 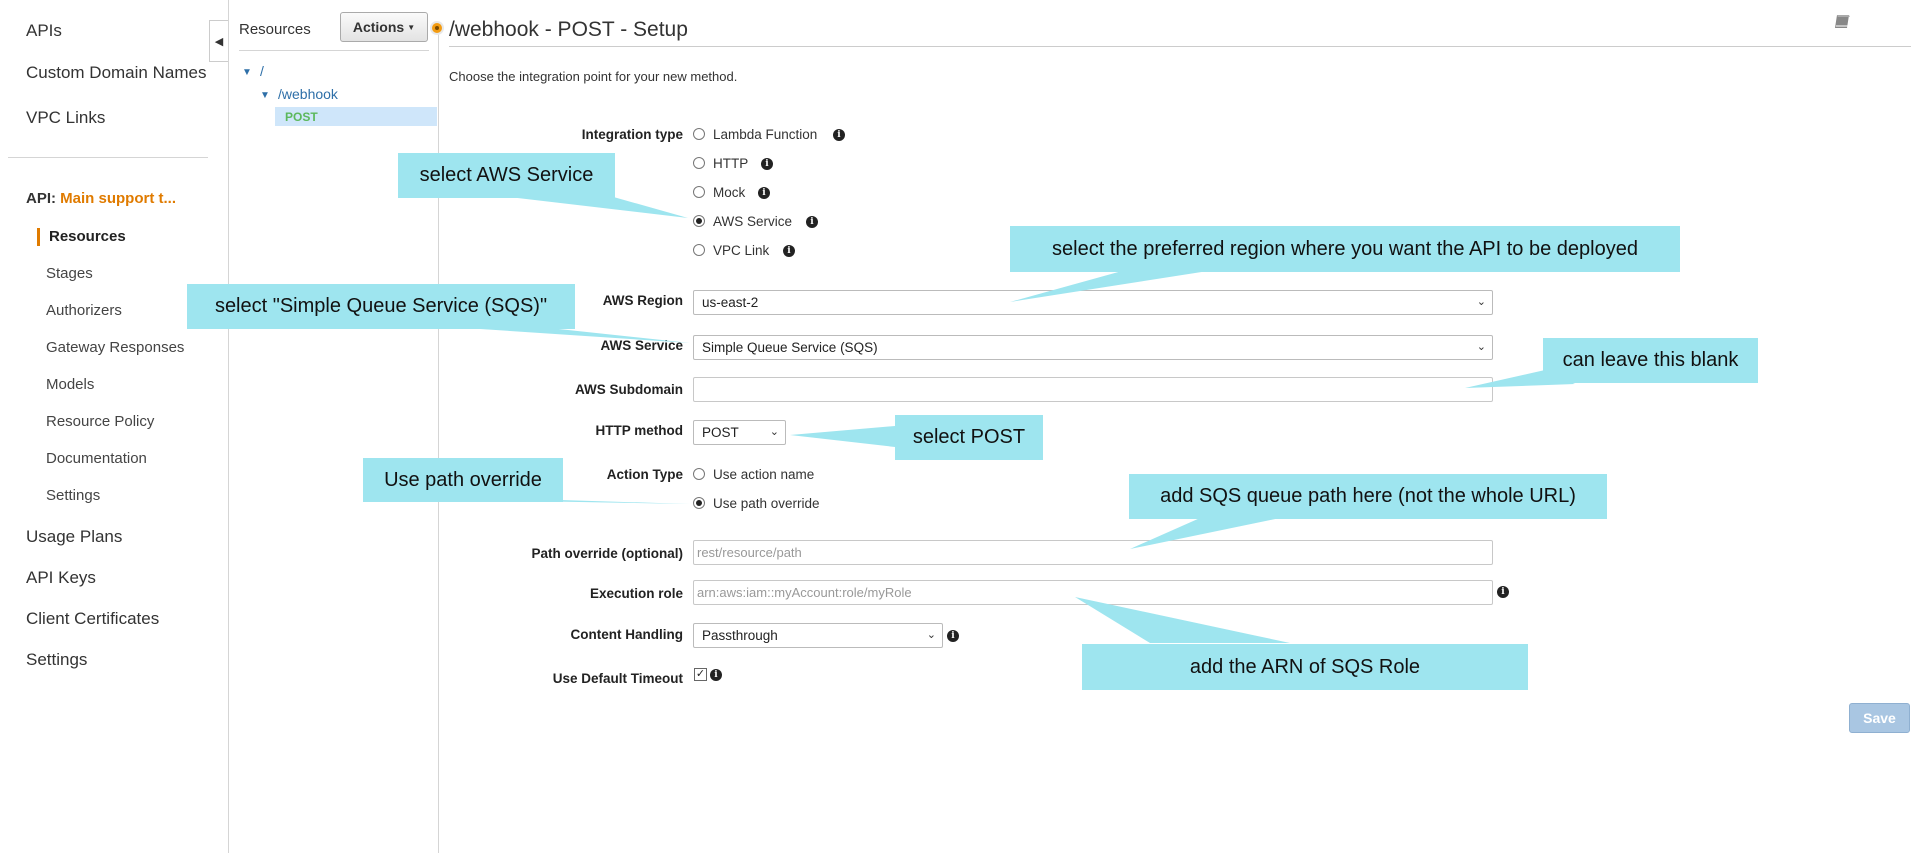 I want to click on pointer-sqs, so click(x=570, y=335).